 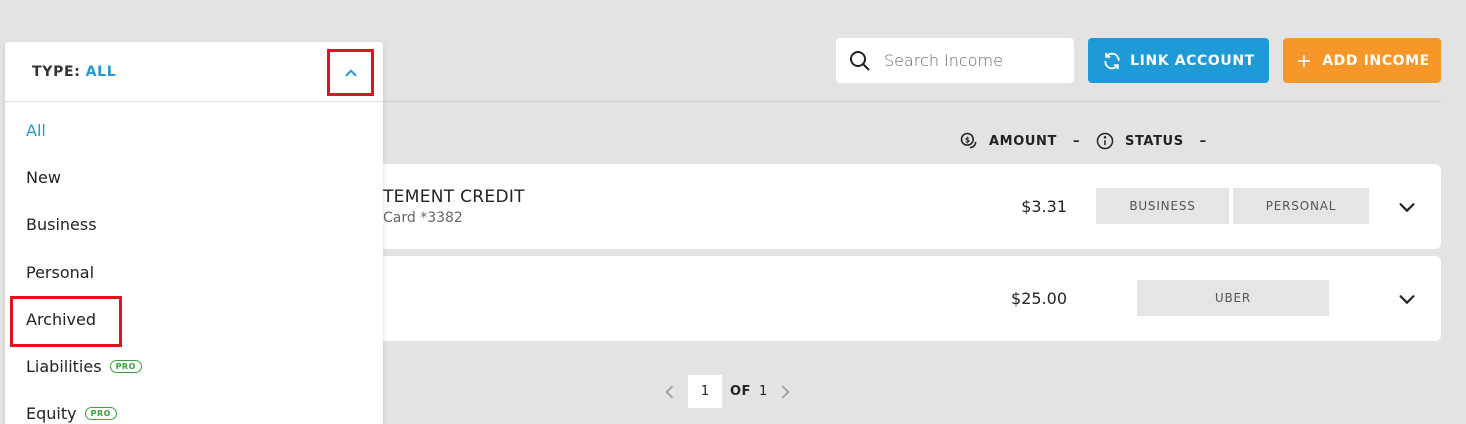 I want to click on dropdown-toggle-button, so click(x=350, y=72).